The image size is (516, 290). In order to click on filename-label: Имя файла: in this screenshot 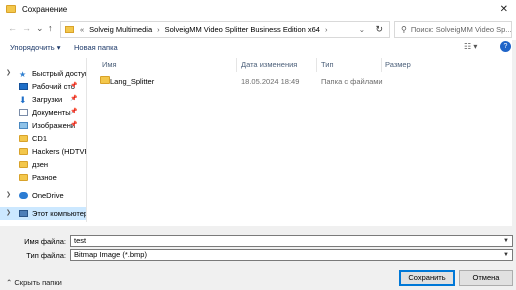, I will do `click(45, 241)`.